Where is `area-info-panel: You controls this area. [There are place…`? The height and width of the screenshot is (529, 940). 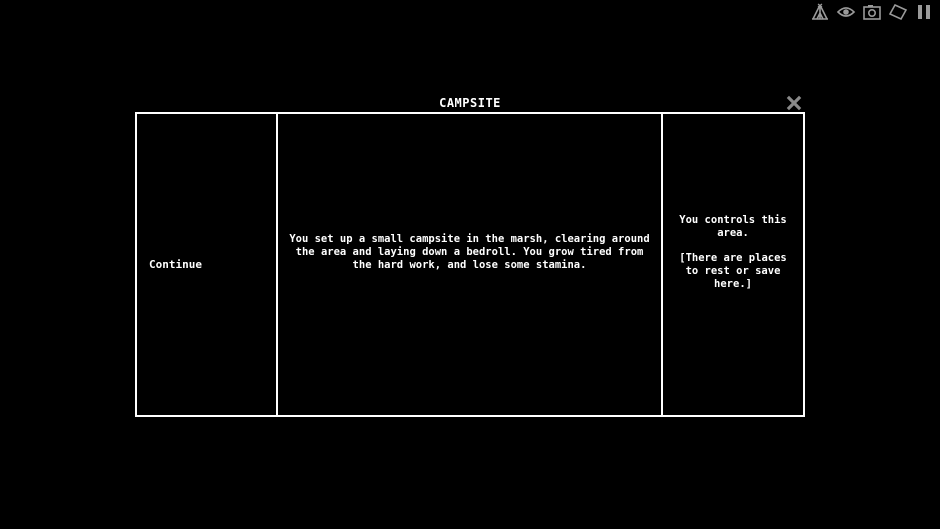 area-info-panel: You controls this area. [There are place… is located at coordinates (733, 264).